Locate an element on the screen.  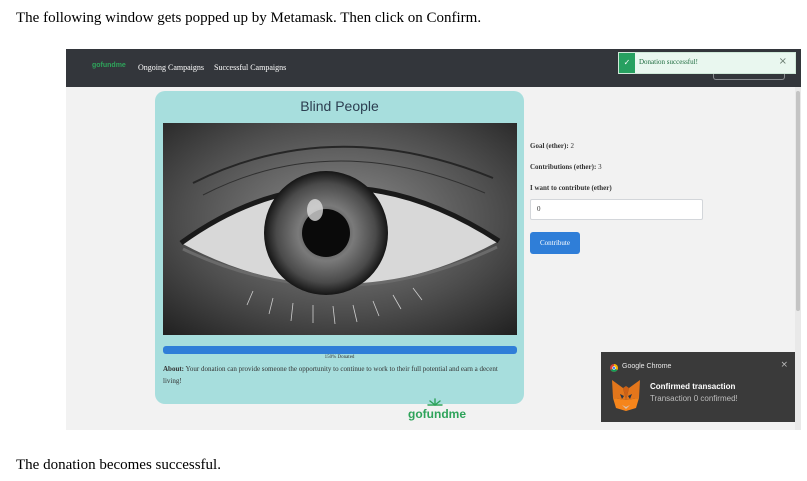
contributions-value: 3 is located at coordinates (600, 167).